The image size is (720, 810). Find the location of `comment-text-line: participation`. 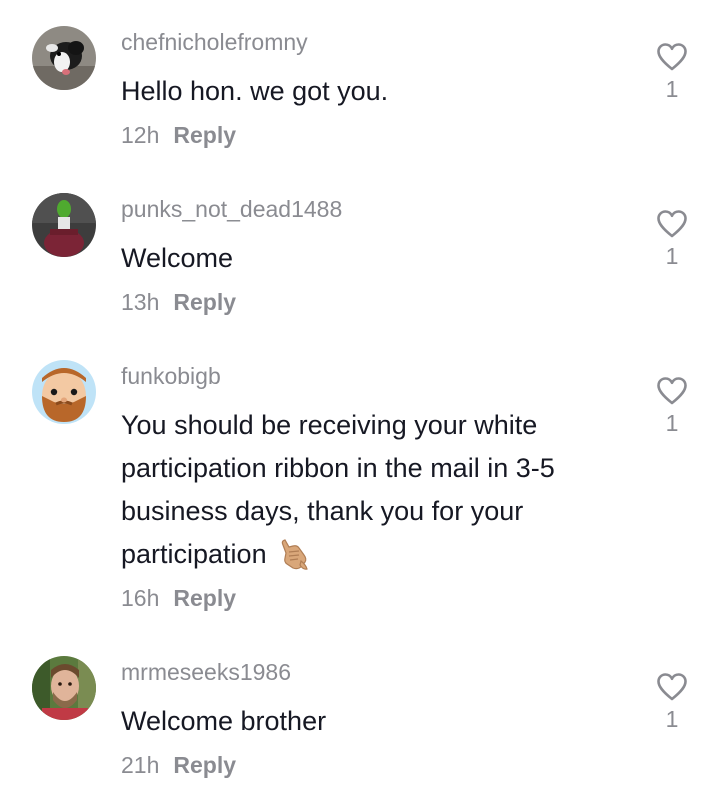

comment-text-line: participation is located at coordinates (371, 558).